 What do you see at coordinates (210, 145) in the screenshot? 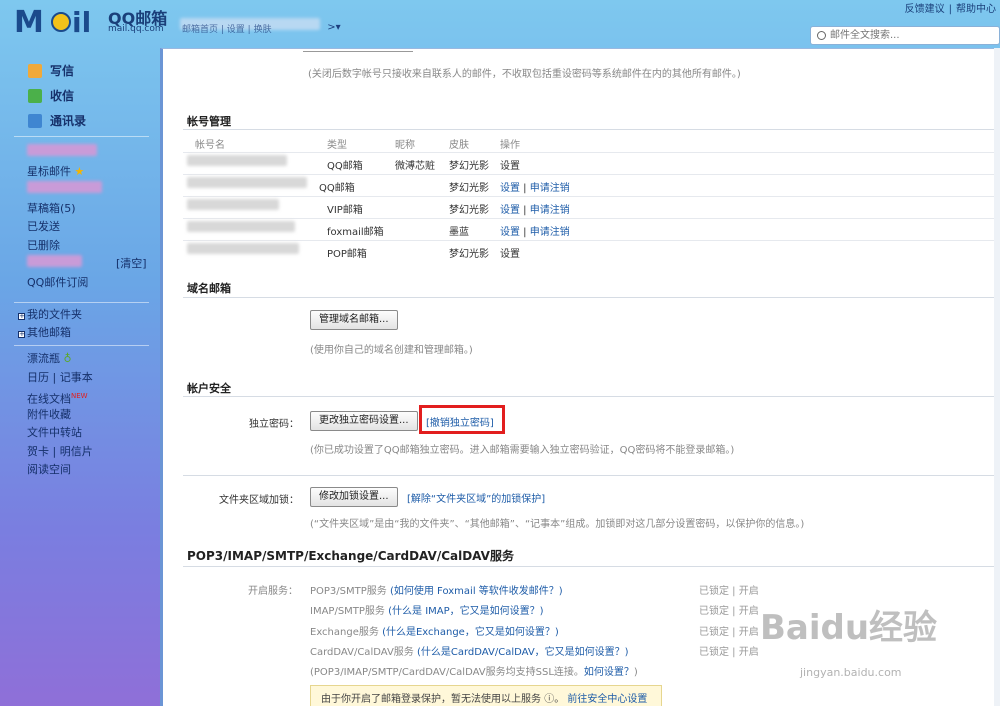
I see `col-account: 帐号名` at bounding box center [210, 145].